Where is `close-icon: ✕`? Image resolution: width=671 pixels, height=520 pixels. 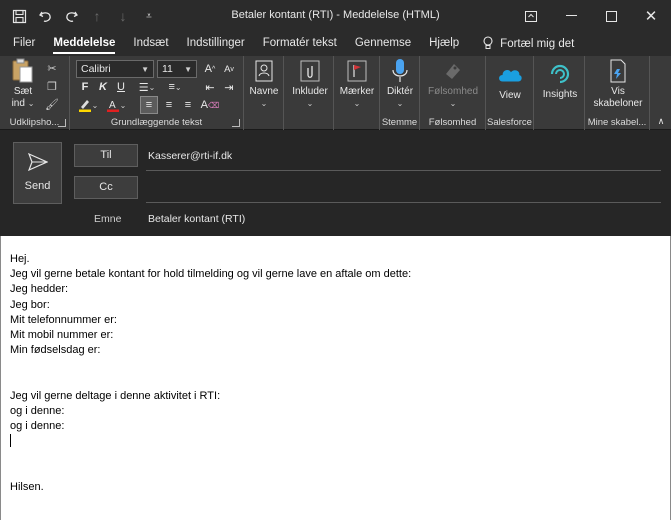 close-icon: ✕ is located at coordinates (651, 16).